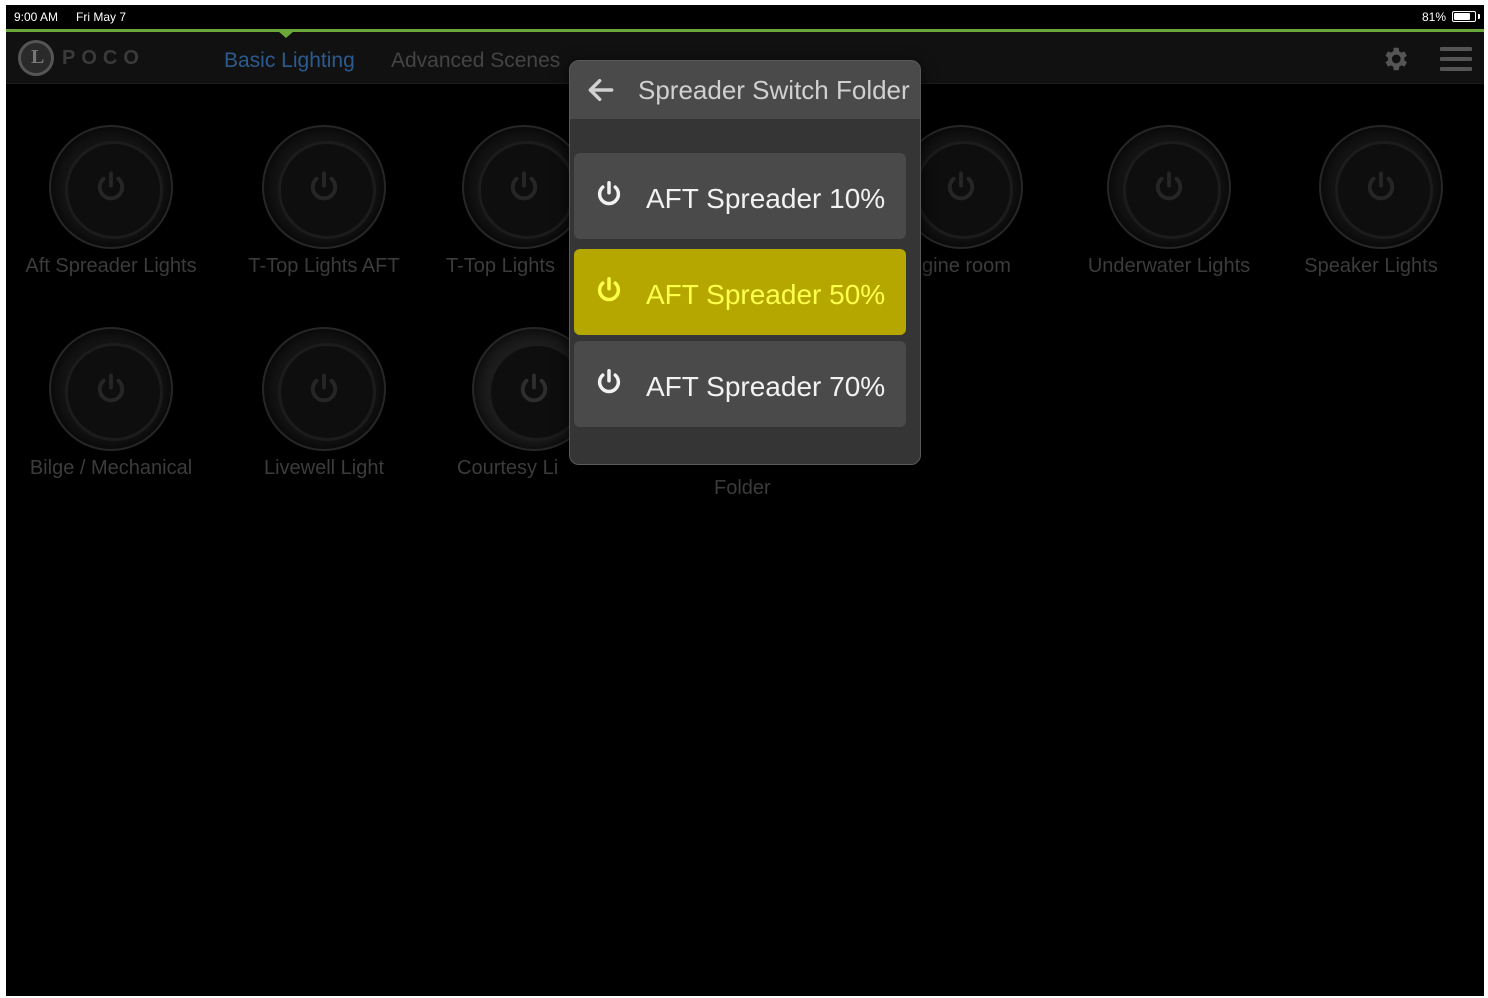 The image size is (1488, 998). What do you see at coordinates (111, 468) in the screenshot?
I see `tile-label: Bilge / Mechanical` at bounding box center [111, 468].